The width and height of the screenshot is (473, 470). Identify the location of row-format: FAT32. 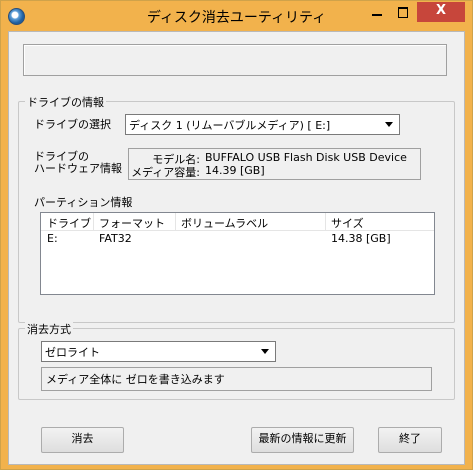
(115, 238).